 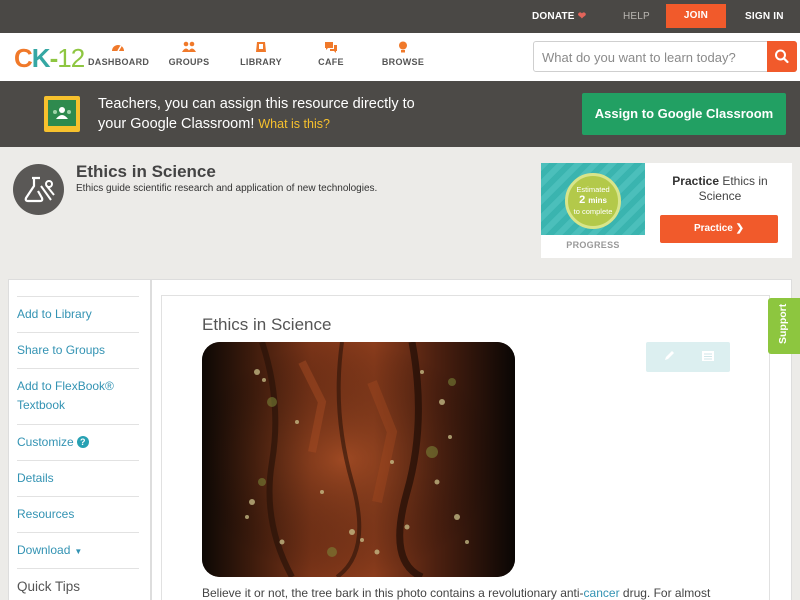 I want to click on nav-browse: BROWSE, so click(x=403, y=54).